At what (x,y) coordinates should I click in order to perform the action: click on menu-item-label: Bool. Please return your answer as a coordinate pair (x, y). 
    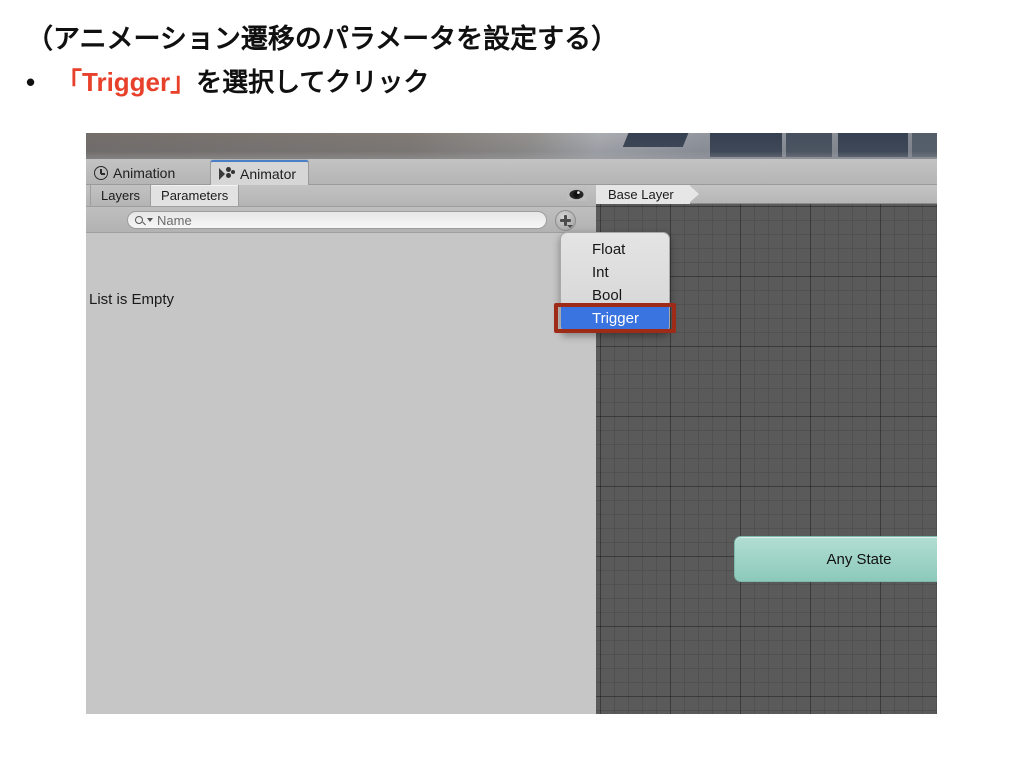
    Looking at the image, I should click on (607, 295).